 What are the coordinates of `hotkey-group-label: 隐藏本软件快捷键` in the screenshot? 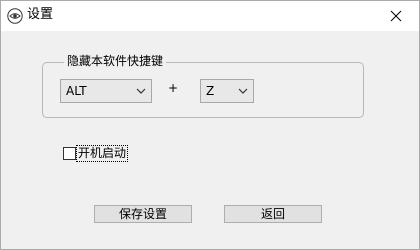 It's located at (115, 61).